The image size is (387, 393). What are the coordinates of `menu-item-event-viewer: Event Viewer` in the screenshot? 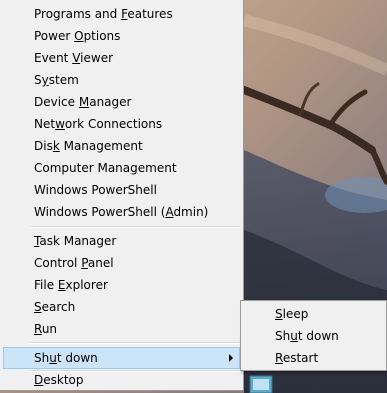 It's located at (121, 58).